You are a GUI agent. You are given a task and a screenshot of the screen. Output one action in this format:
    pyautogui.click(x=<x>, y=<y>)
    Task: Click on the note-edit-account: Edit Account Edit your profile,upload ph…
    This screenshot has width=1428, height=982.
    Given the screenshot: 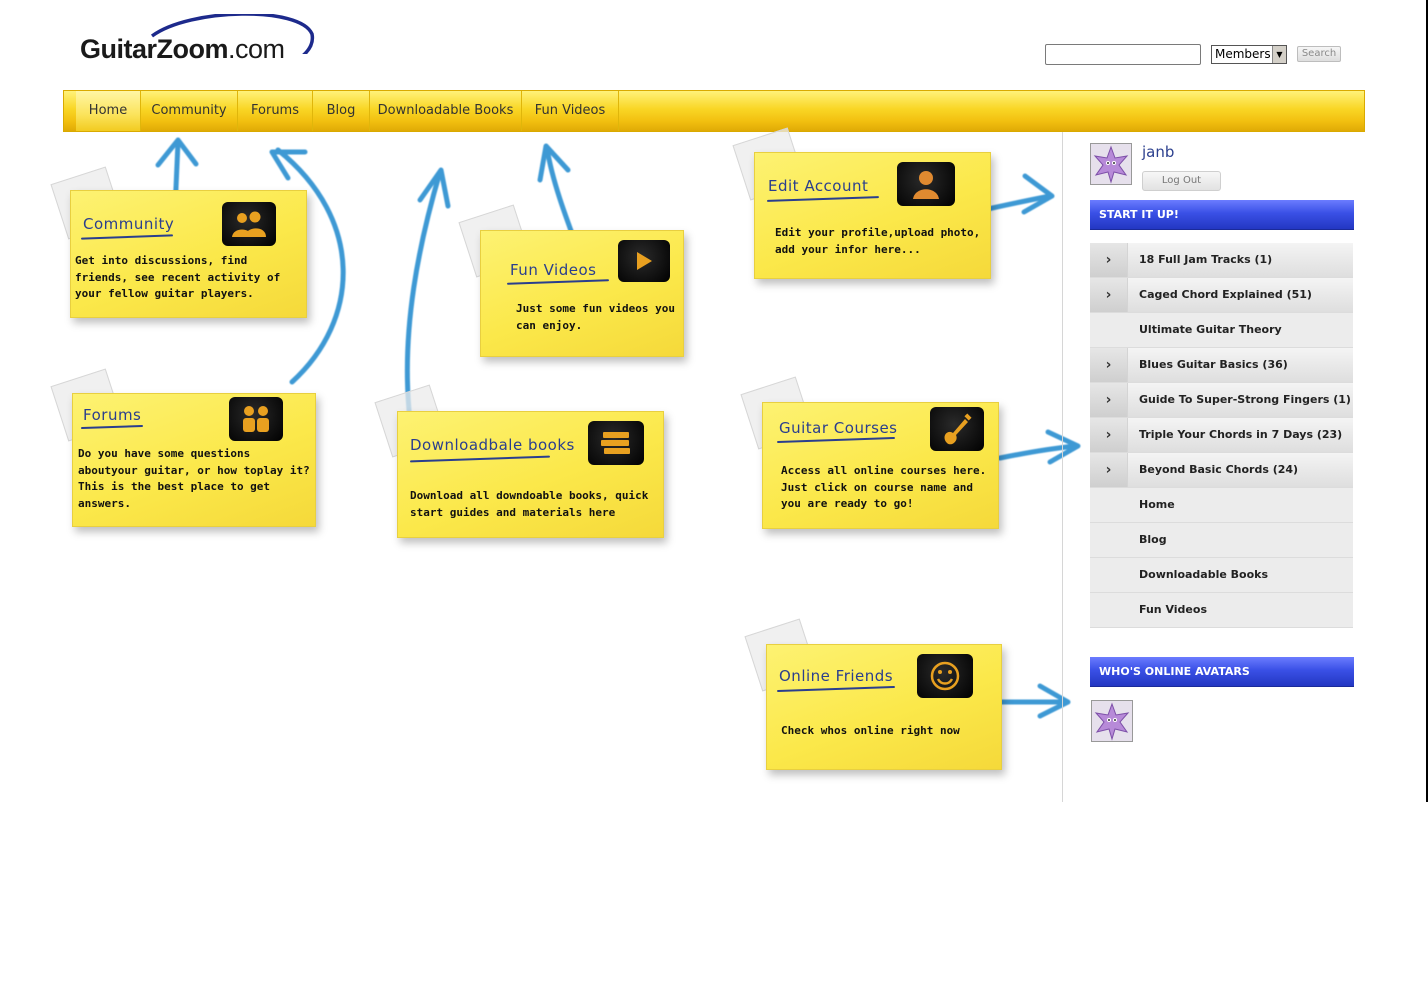 What is the action you would take?
    pyautogui.click(x=872, y=215)
    